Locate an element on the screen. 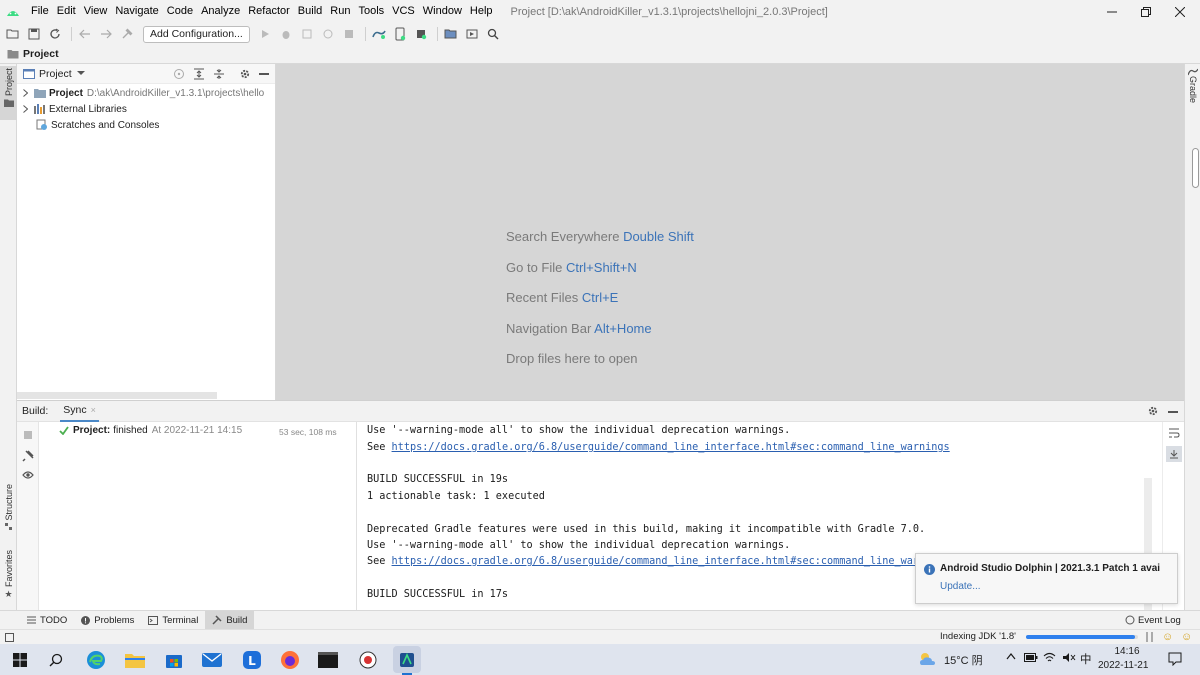  menu-window: Window is located at coordinates (442, 11).